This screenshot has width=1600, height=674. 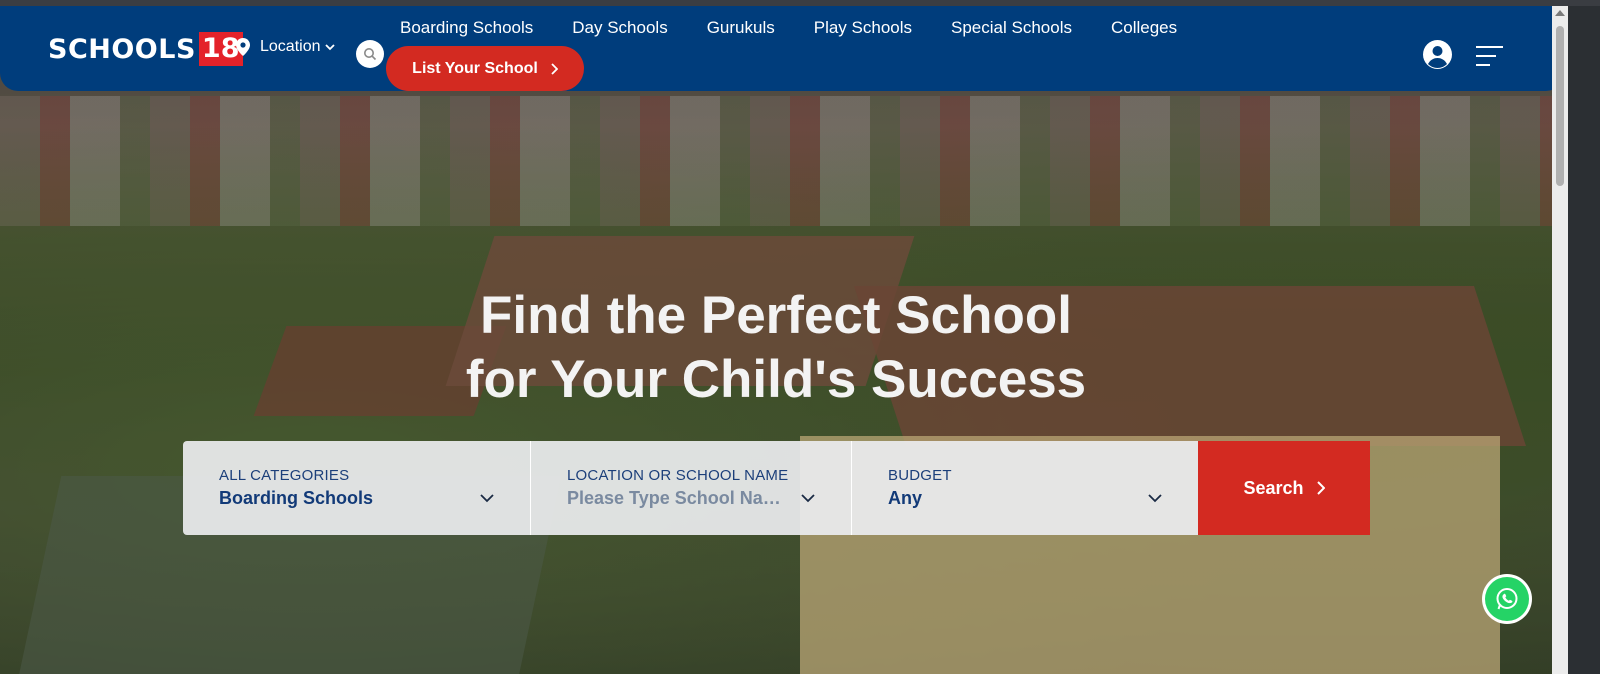 I want to click on nav-play-schools: Play Schools, so click(x=863, y=28).